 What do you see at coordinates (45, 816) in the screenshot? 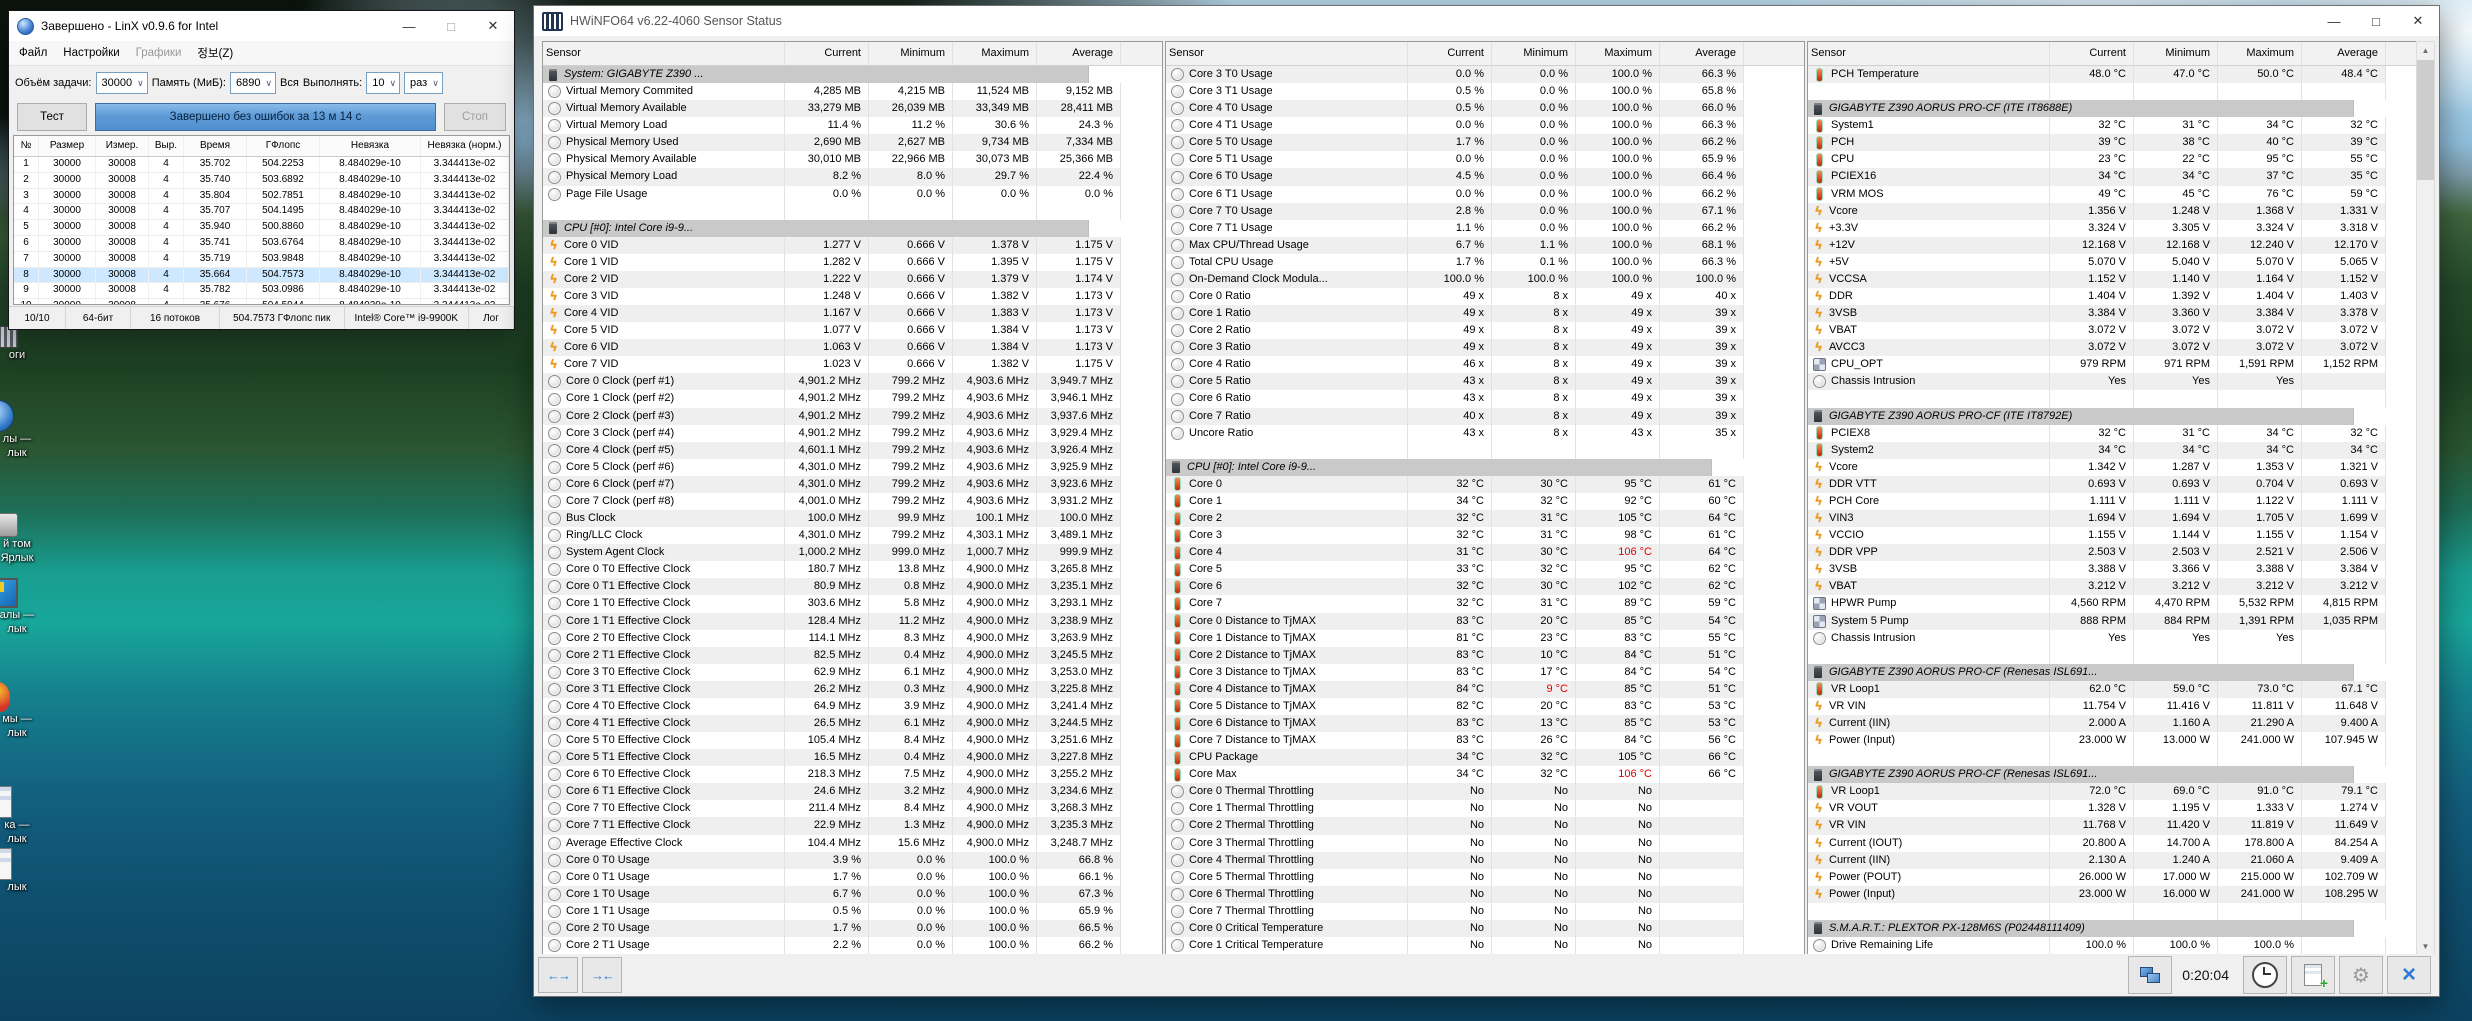
I see `desktop-shortcut: ка — лык` at bounding box center [45, 816].